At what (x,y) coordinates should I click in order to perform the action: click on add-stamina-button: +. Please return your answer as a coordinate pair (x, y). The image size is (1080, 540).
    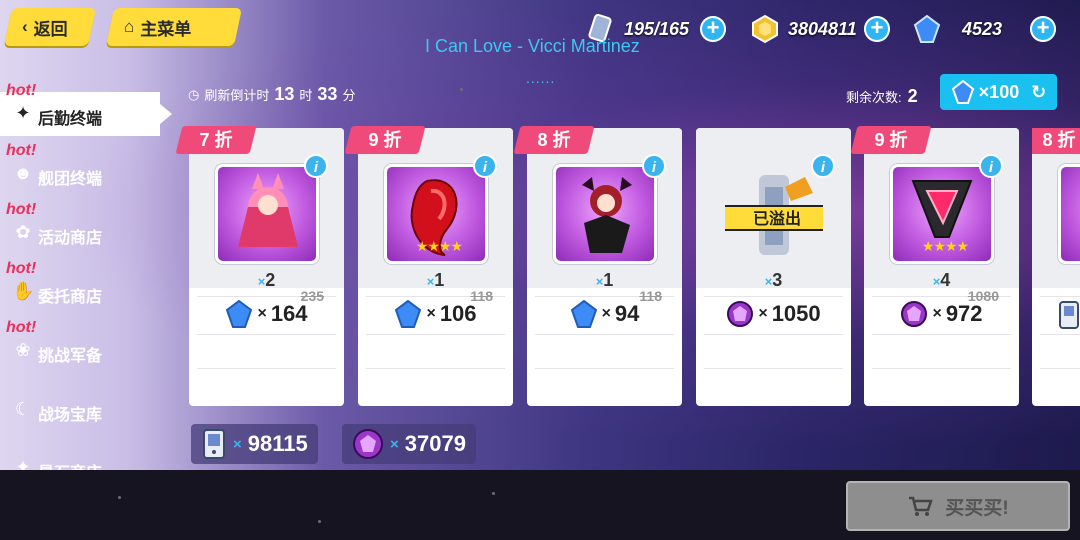
    Looking at the image, I should click on (713, 29).